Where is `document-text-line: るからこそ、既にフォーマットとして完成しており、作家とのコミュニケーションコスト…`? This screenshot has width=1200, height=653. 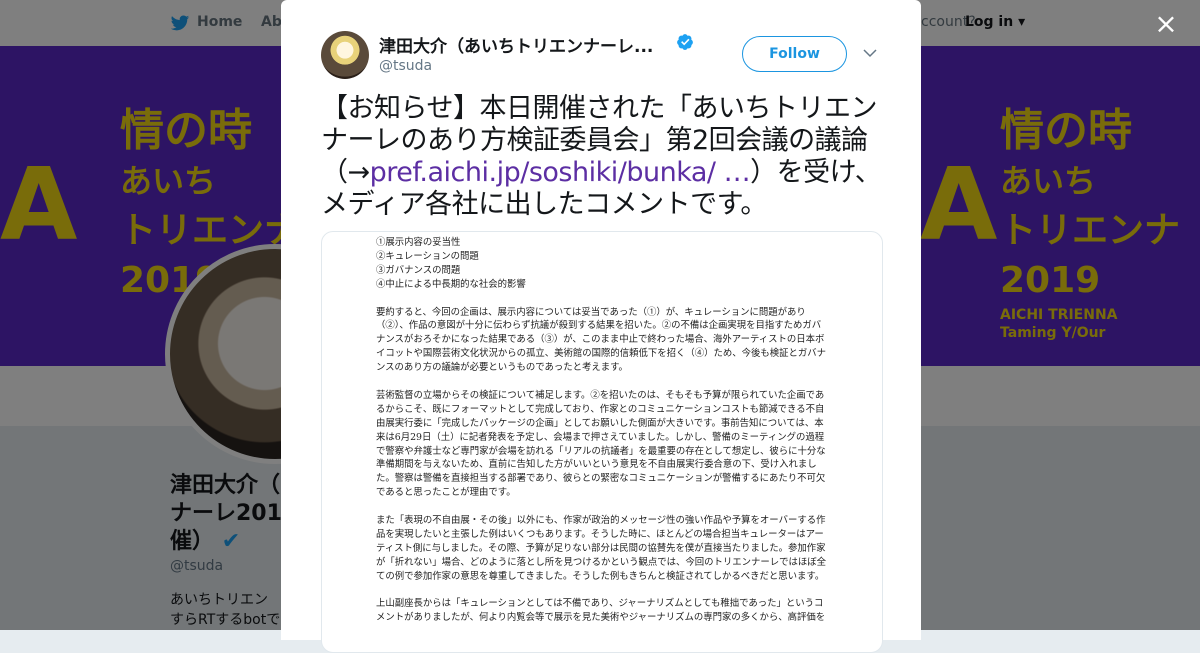 document-text-line: るからこそ、既にフォーマットとして完成しており、作家とのコミュニケーションコスト… is located at coordinates (600, 409).